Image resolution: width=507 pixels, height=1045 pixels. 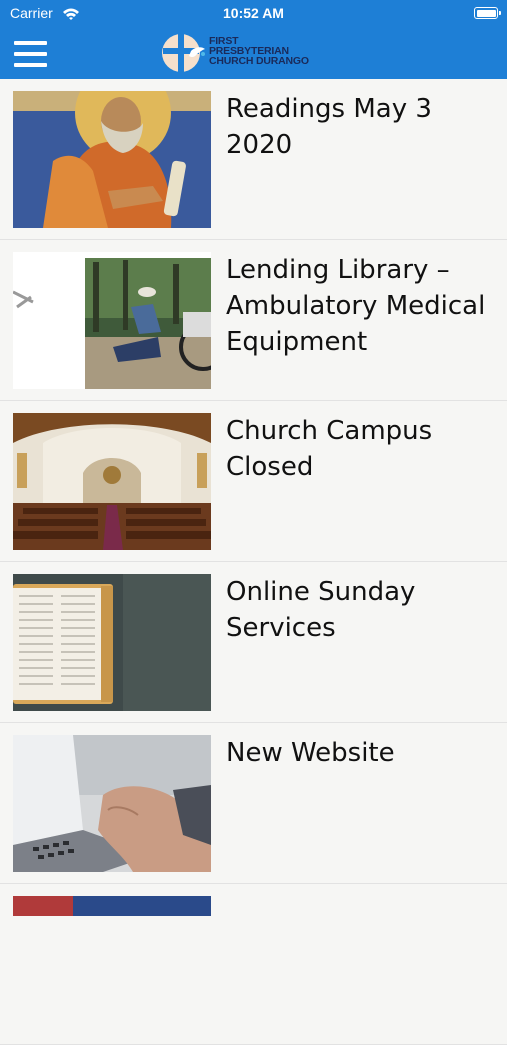 What do you see at coordinates (321, 610) in the screenshot?
I see `list-item-title: Online Sunday Services` at bounding box center [321, 610].